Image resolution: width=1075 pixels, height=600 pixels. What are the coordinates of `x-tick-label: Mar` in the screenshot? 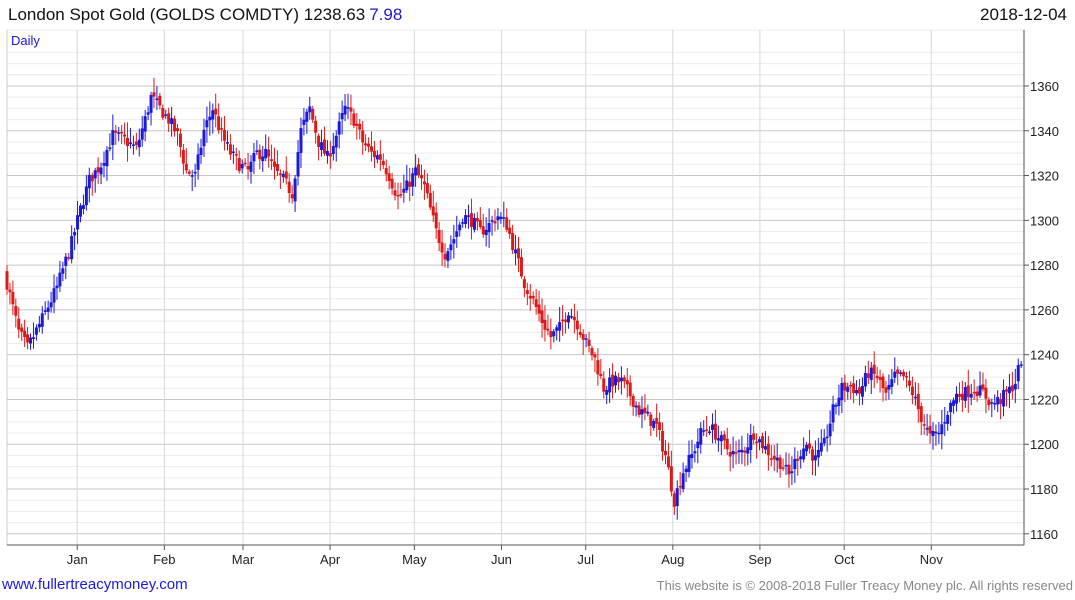 It's located at (243, 559).